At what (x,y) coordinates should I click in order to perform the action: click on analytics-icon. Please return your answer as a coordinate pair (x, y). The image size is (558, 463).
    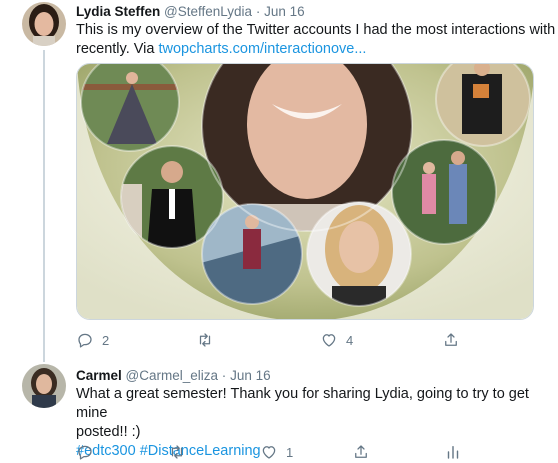
    Looking at the image, I should click on (453, 452).